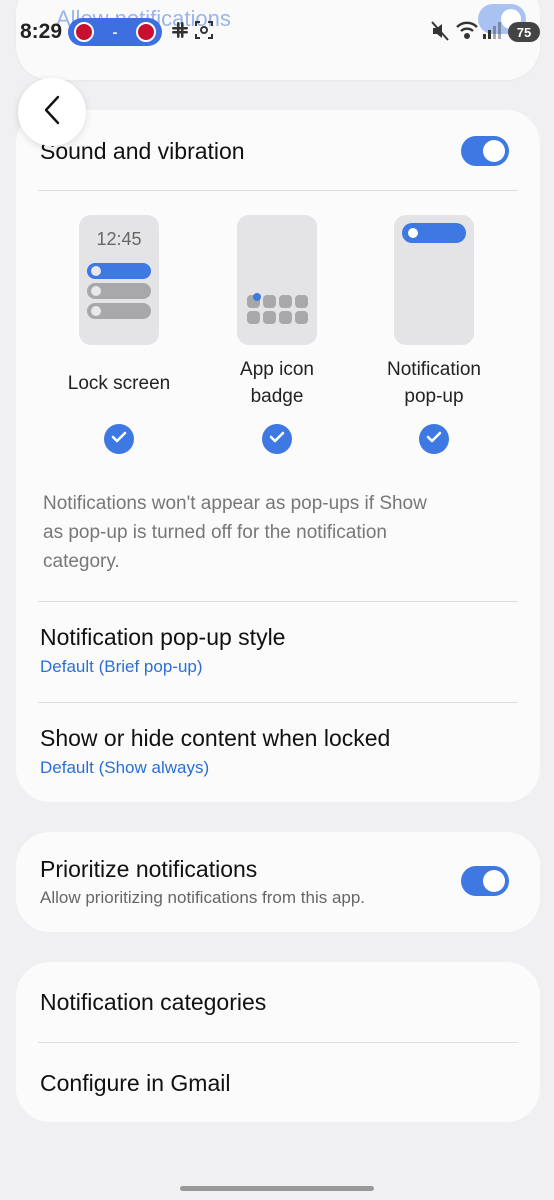 This screenshot has height=1200, width=554. Describe the element at coordinates (278, 1082) in the screenshot. I see `configure-gmail-row: Configure in Gmail` at that location.